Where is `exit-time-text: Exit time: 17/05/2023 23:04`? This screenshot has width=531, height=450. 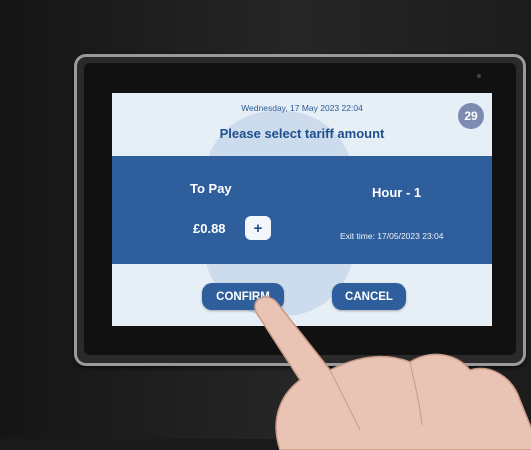 exit-time-text: Exit time: 17/05/2023 23:04 is located at coordinates (392, 236).